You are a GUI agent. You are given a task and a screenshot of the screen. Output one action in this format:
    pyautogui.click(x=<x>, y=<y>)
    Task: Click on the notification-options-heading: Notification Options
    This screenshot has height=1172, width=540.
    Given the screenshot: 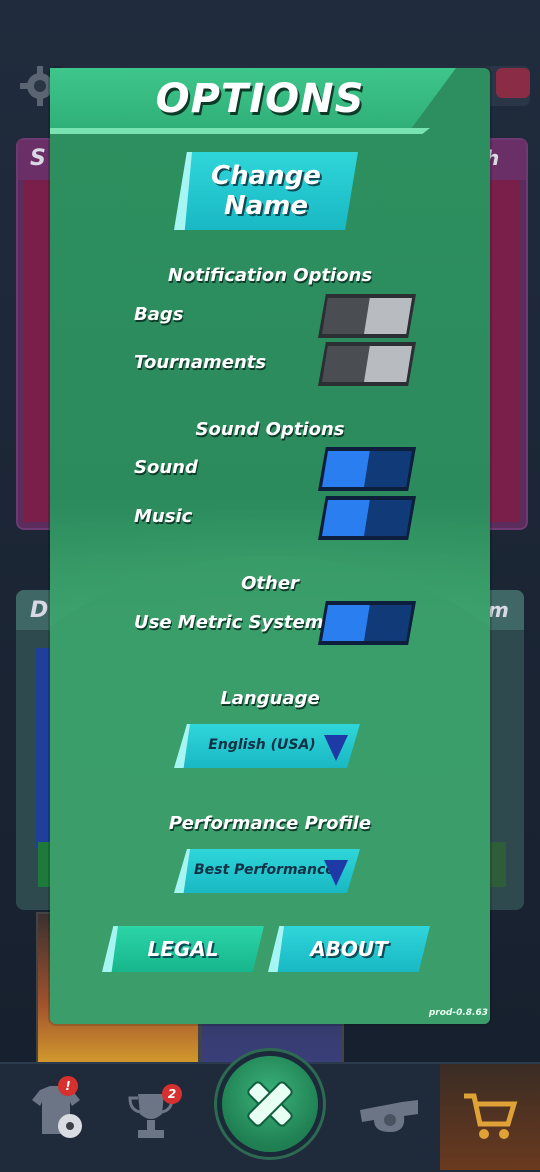 What is the action you would take?
    pyautogui.click(x=270, y=275)
    